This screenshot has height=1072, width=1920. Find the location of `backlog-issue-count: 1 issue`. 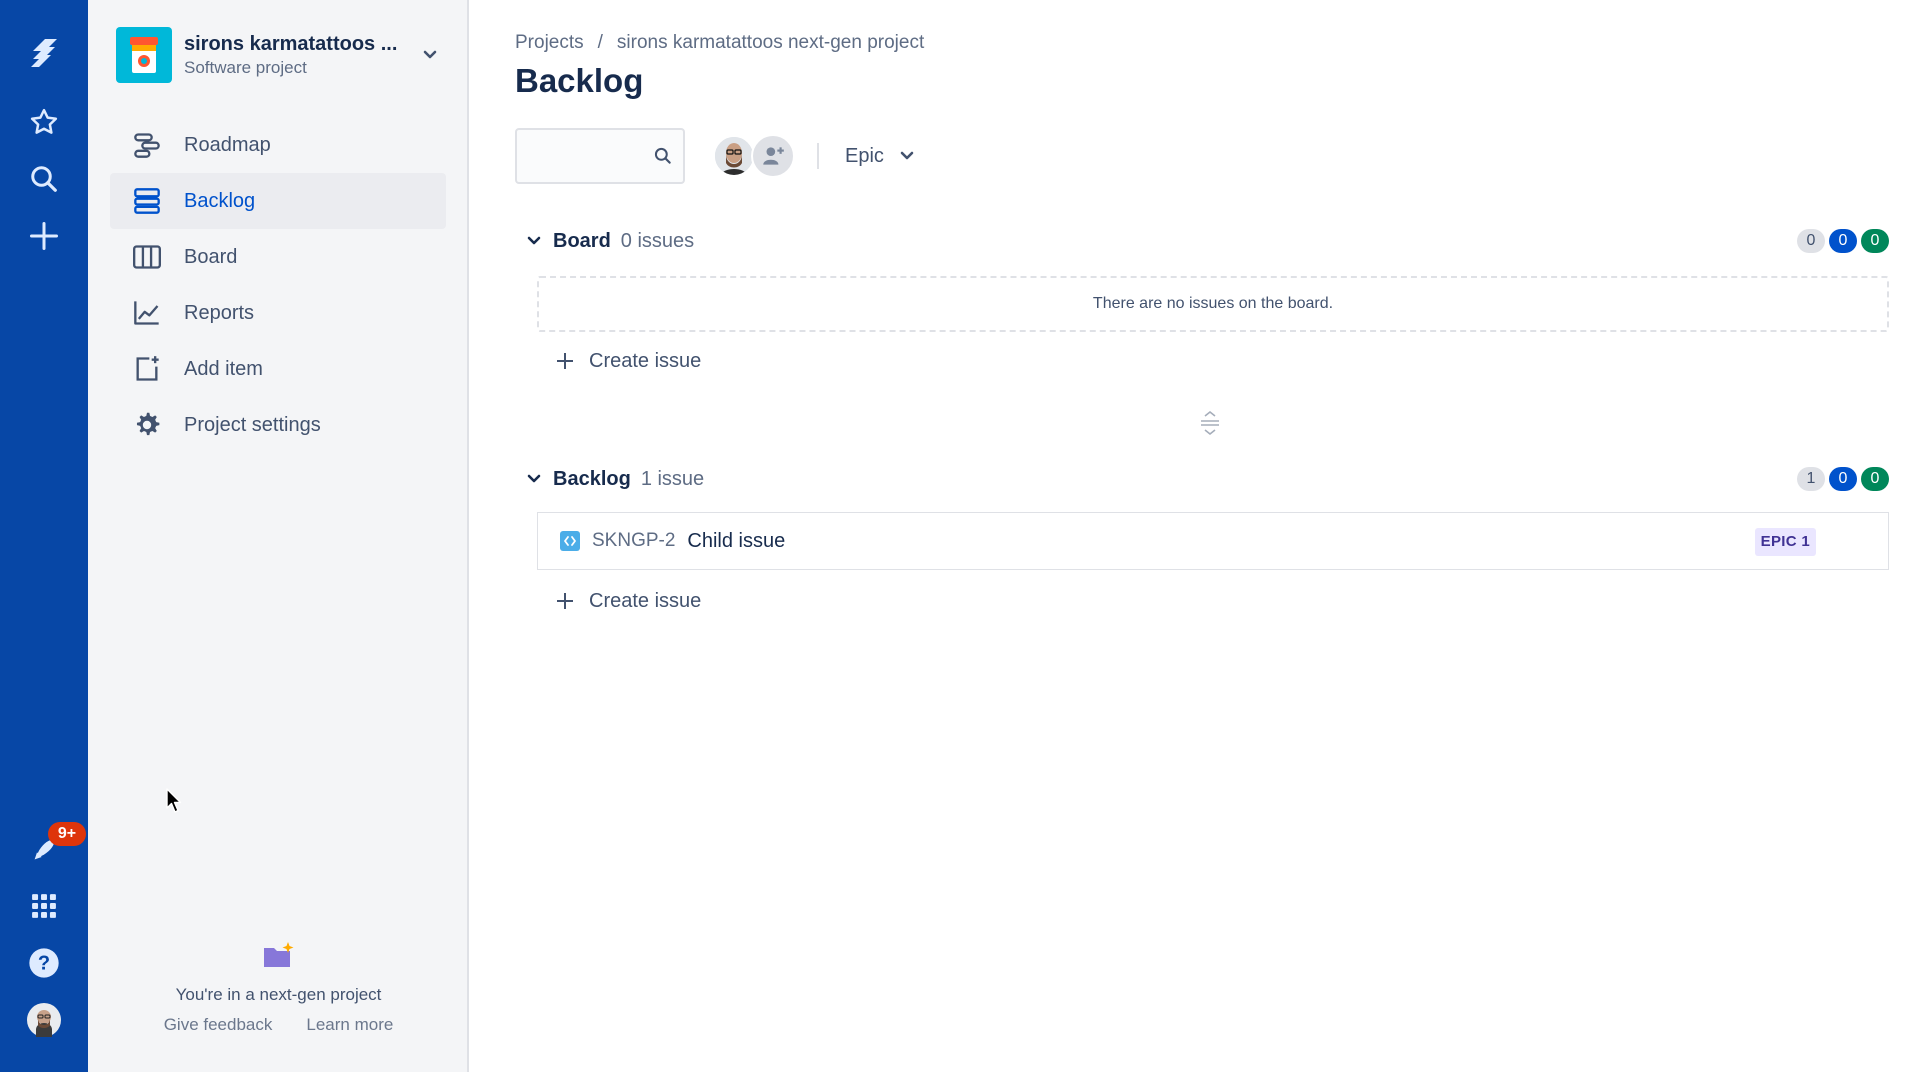

backlog-issue-count: 1 issue is located at coordinates (672, 478).